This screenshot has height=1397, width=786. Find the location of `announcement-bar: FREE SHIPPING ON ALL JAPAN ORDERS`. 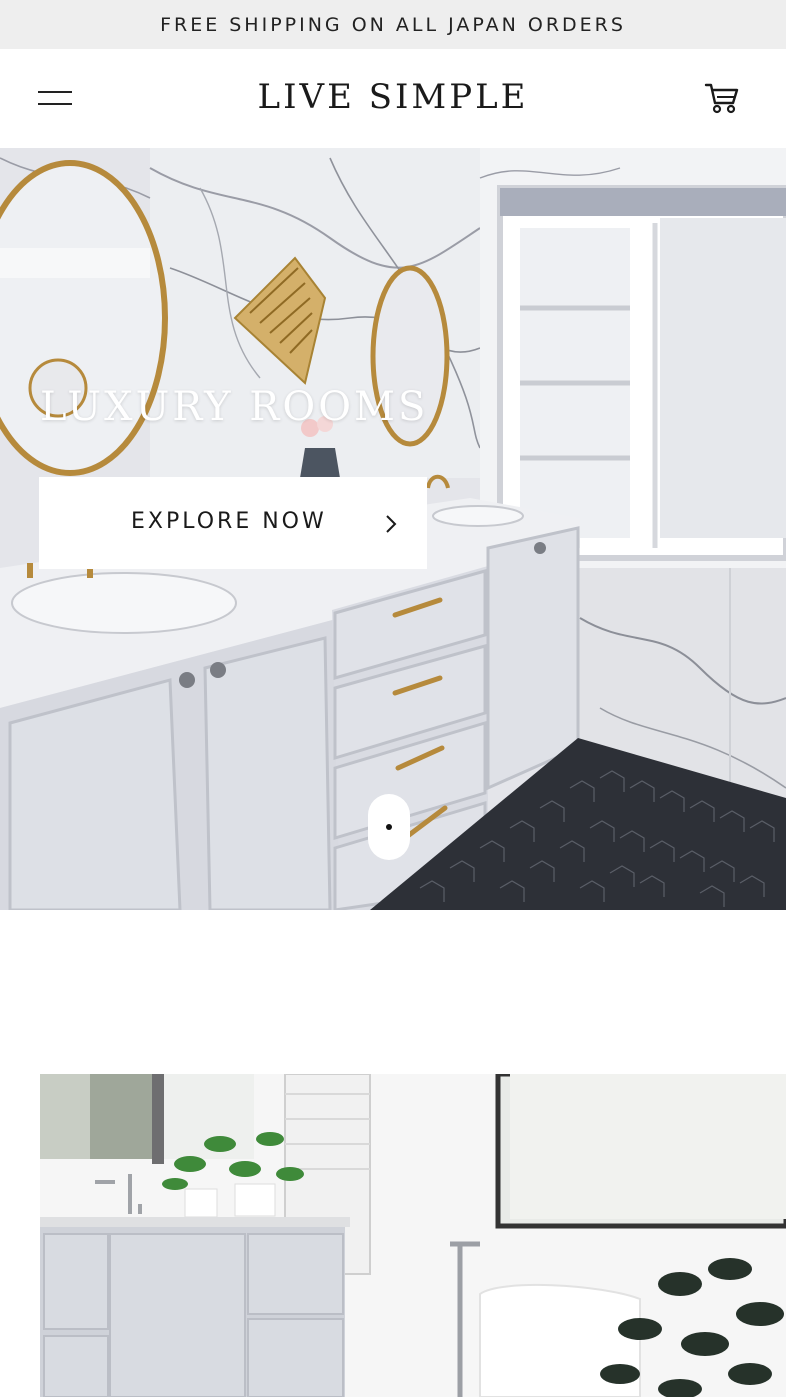

announcement-bar: FREE SHIPPING ON ALL JAPAN ORDERS is located at coordinates (393, 24).